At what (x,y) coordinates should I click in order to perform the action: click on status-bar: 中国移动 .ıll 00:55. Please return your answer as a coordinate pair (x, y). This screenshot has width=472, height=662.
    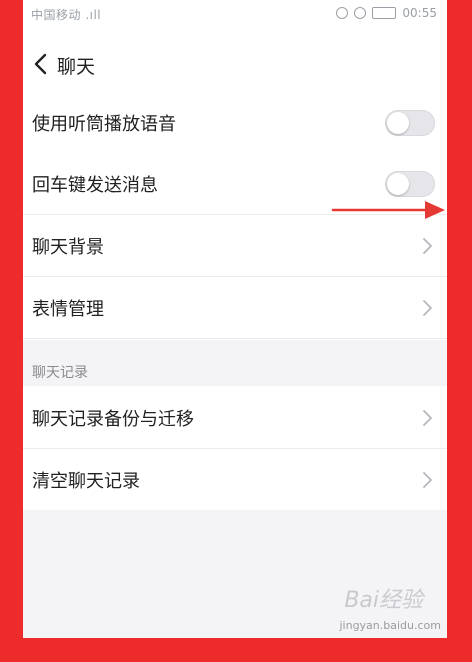
    Looking at the image, I should click on (235, 14).